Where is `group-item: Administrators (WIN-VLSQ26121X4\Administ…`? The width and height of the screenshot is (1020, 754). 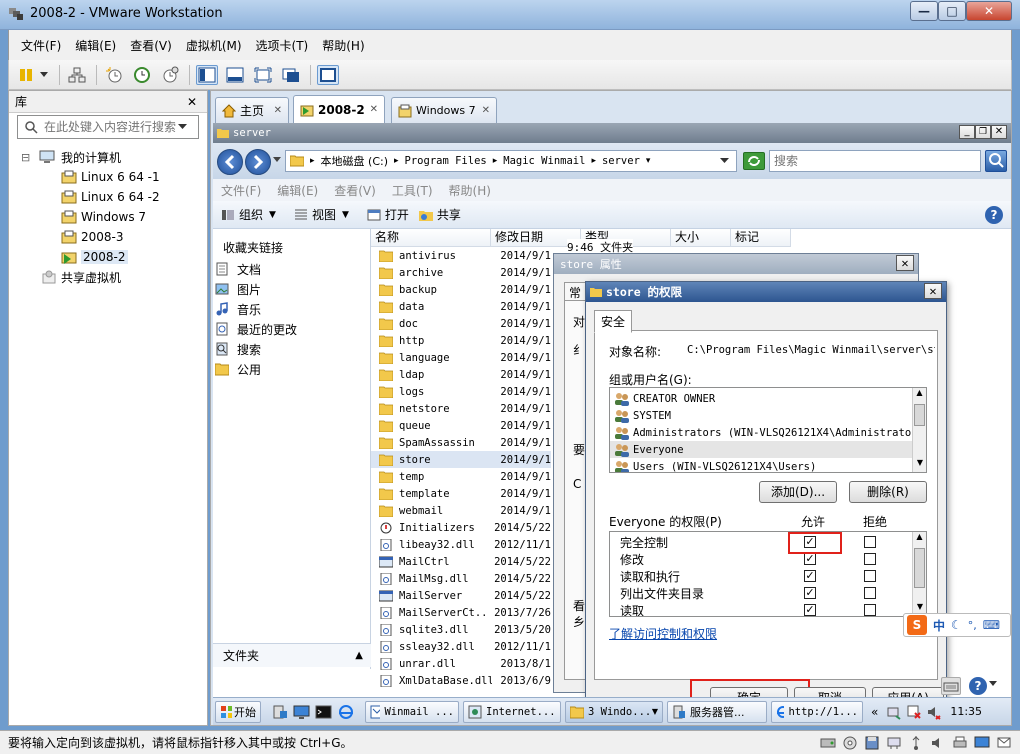 group-item: Administrators (WIN-VLSQ26121X4\Administ… is located at coordinates (768, 432).